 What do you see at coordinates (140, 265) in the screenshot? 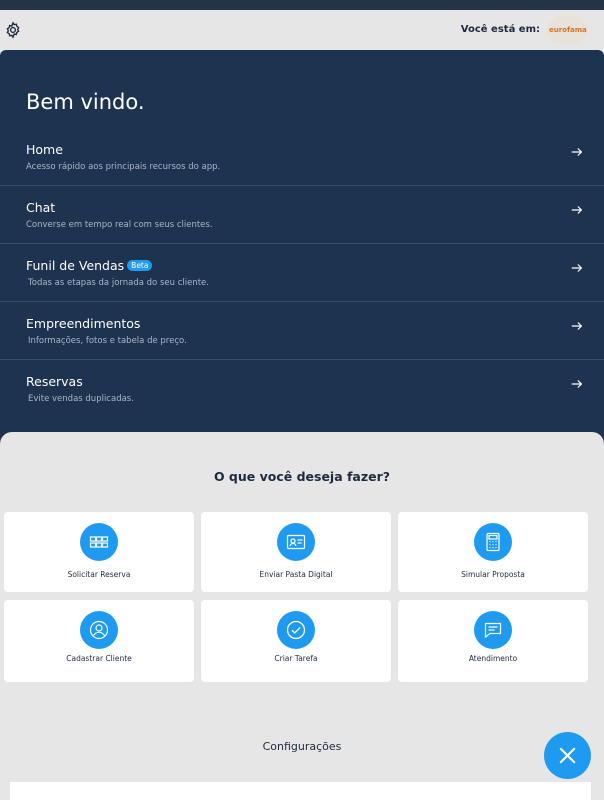
I see `beta-badge: Beta` at bounding box center [140, 265].